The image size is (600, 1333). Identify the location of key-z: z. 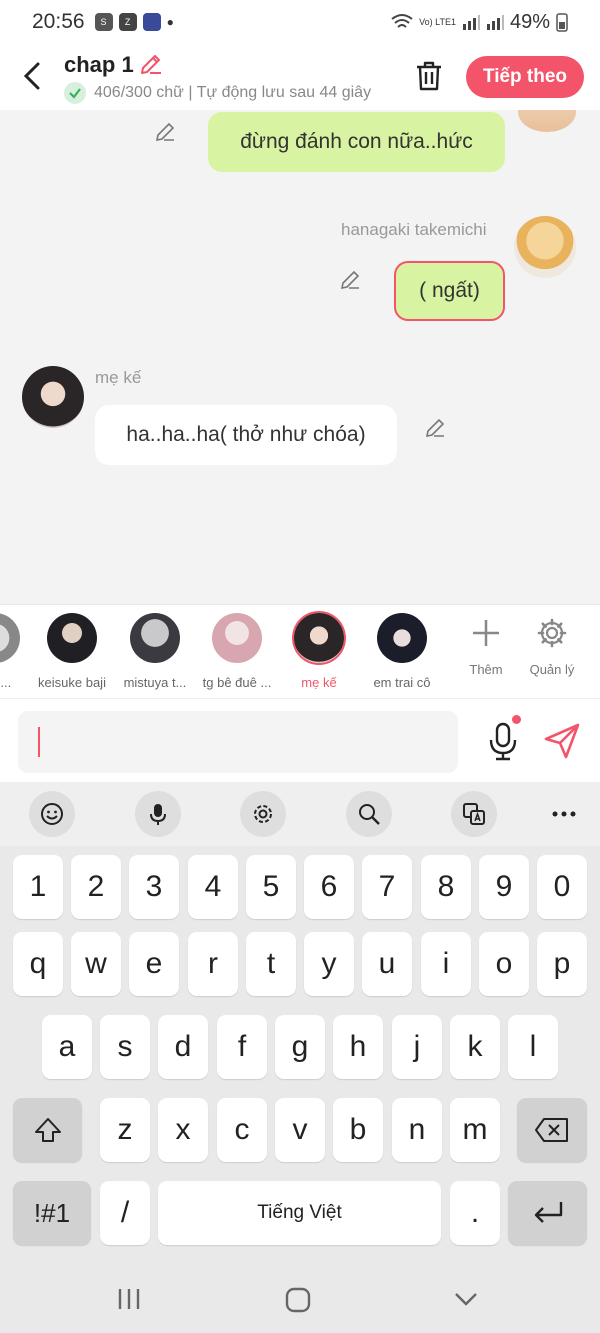
(125, 1130).